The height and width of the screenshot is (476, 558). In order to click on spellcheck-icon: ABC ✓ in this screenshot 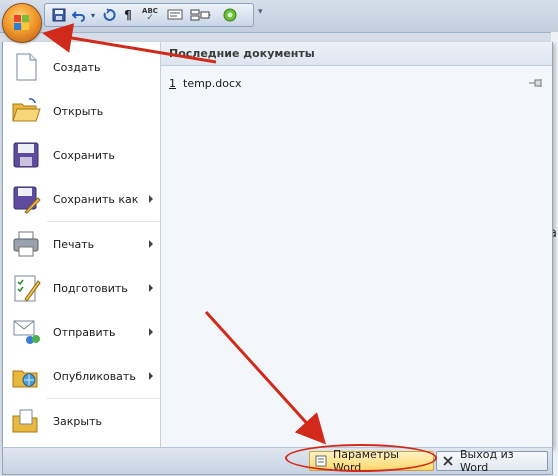, I will do `click(150, 15)`.